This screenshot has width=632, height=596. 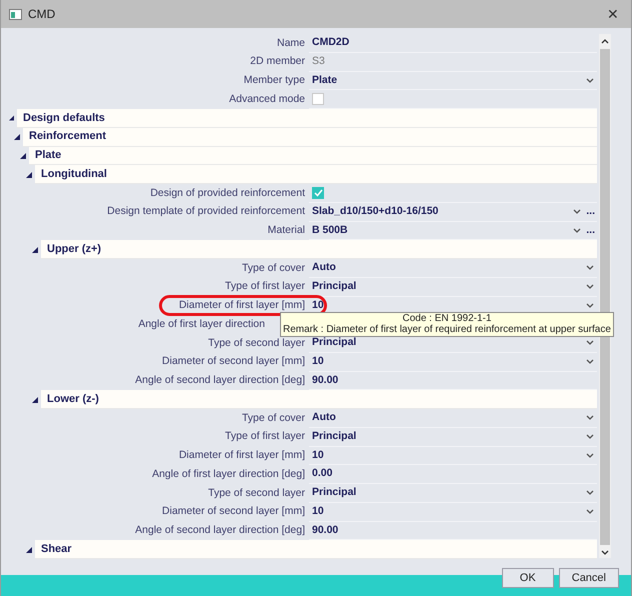 I want to click on close-button: ✕, so click(x=613, y=14).